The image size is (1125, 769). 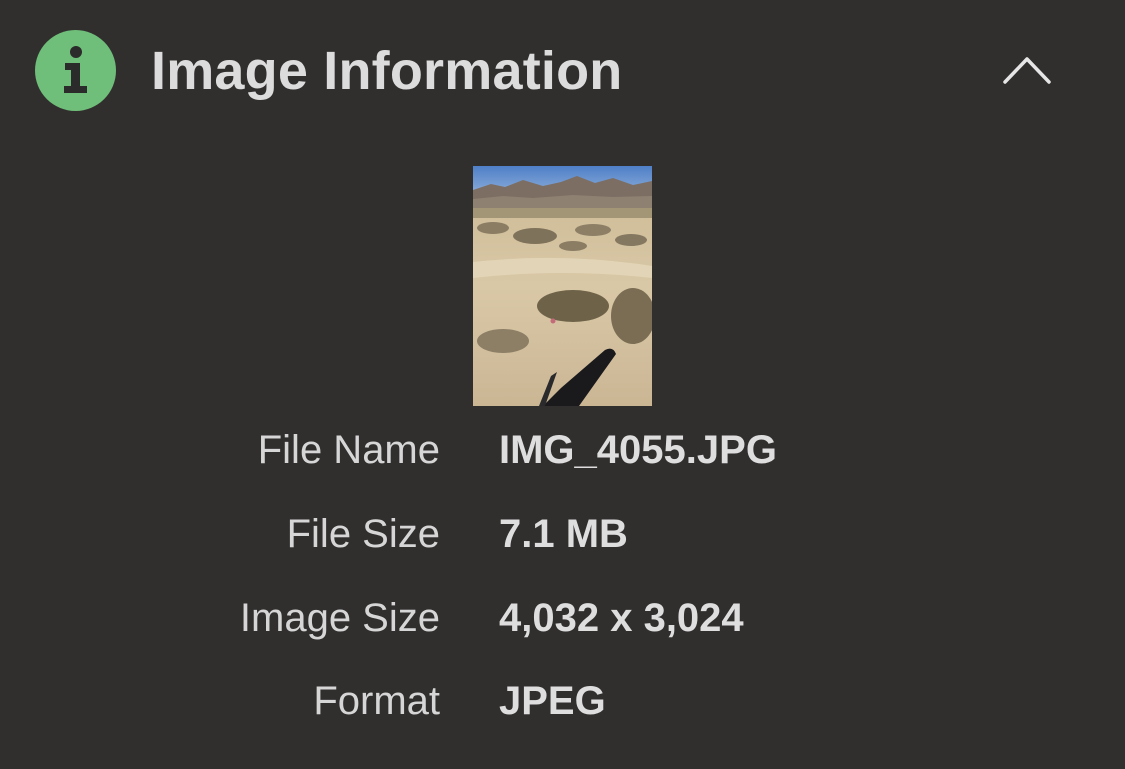 I want to click on detail-row-format: Format JPEG, so click(x=562, y=701).